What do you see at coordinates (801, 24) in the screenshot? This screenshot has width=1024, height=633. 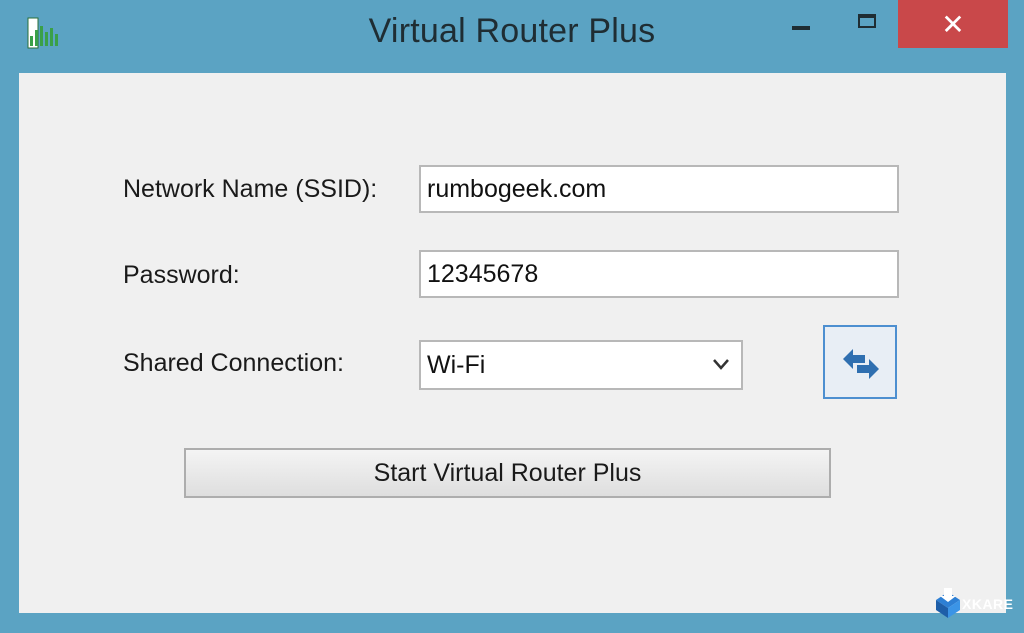 I see `minimize-button` at bounding box center [801, 24].